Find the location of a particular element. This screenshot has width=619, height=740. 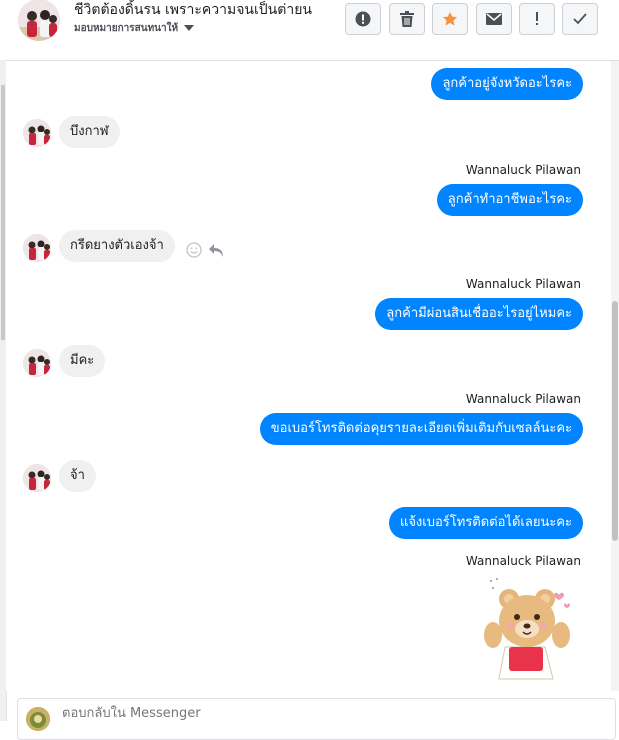

contact-avatar-image is located at coordinates (39, 20).